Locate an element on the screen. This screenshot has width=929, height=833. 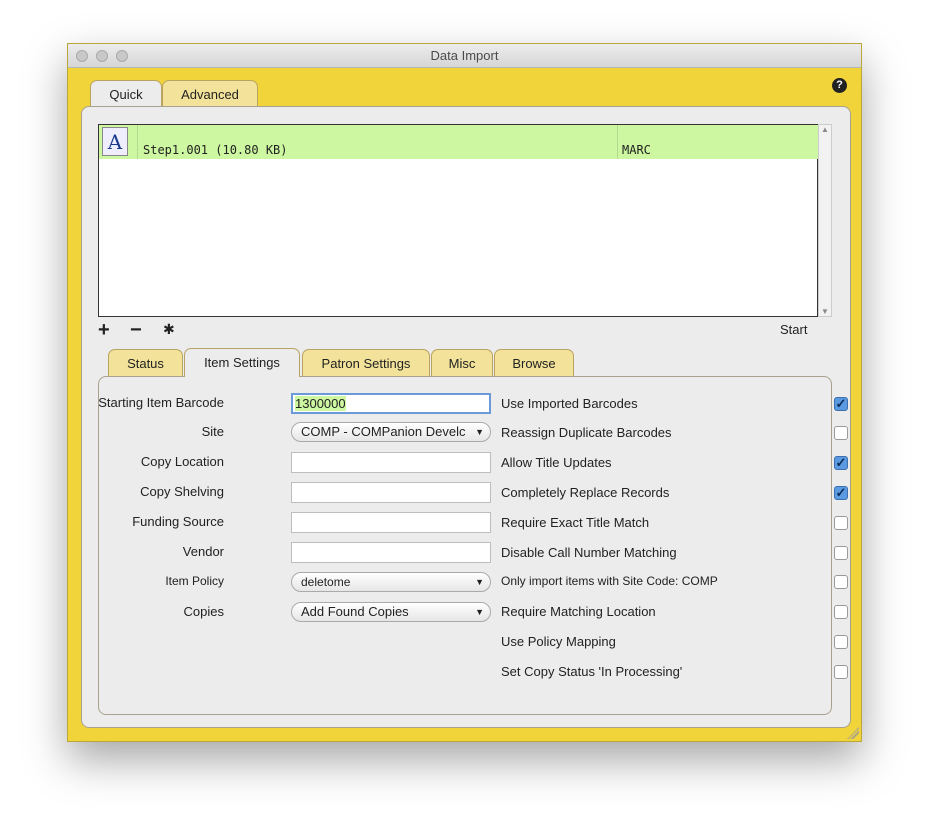
zoom-button is located at coordinates (122, 56).